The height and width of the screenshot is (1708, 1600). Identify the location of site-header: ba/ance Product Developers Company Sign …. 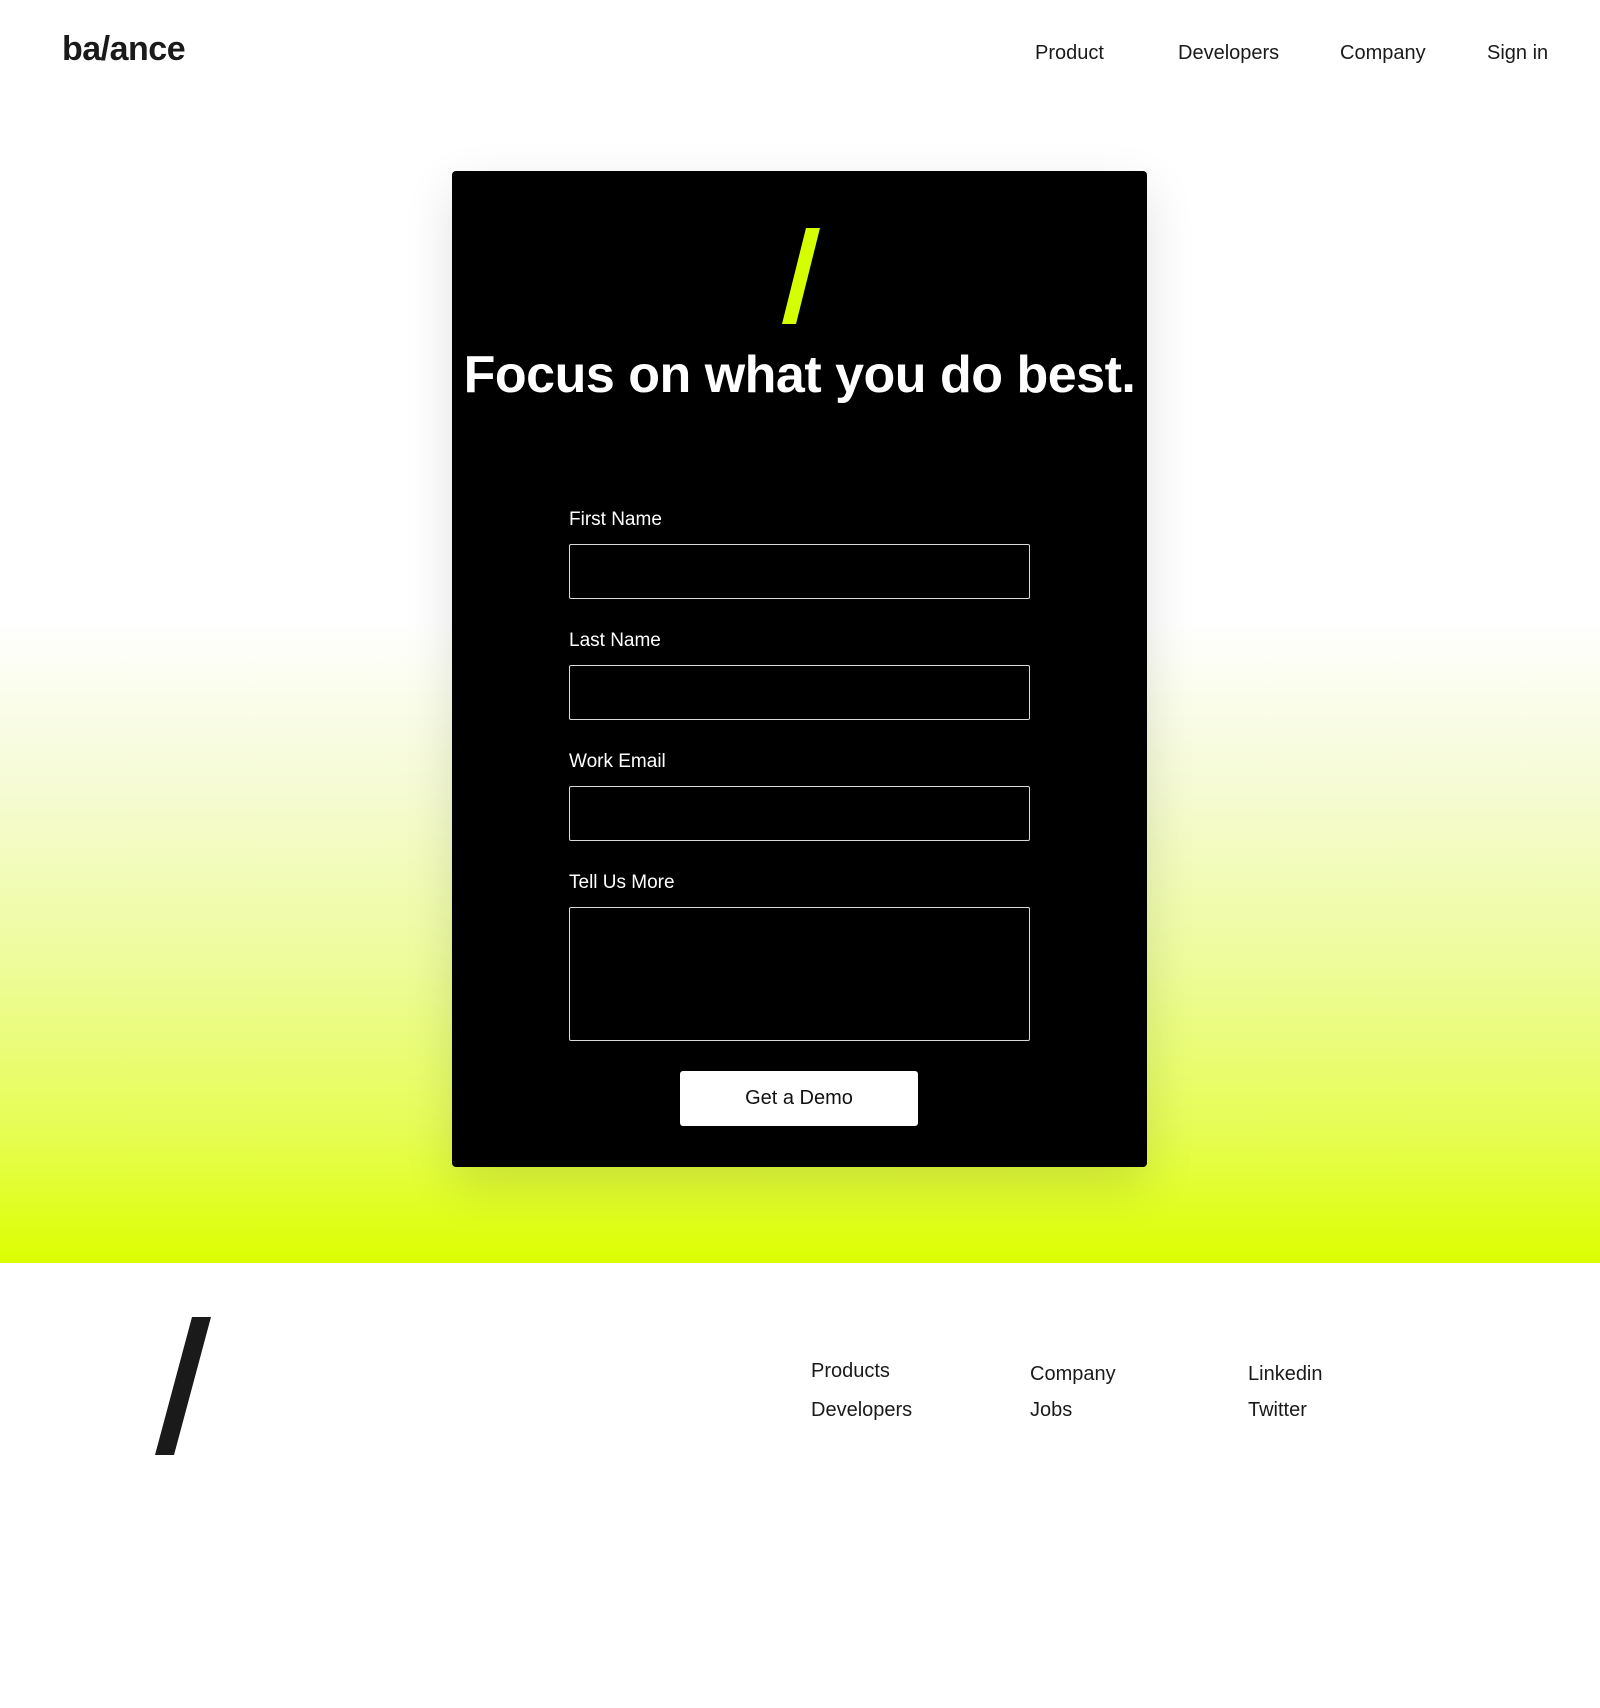
(800, 57).